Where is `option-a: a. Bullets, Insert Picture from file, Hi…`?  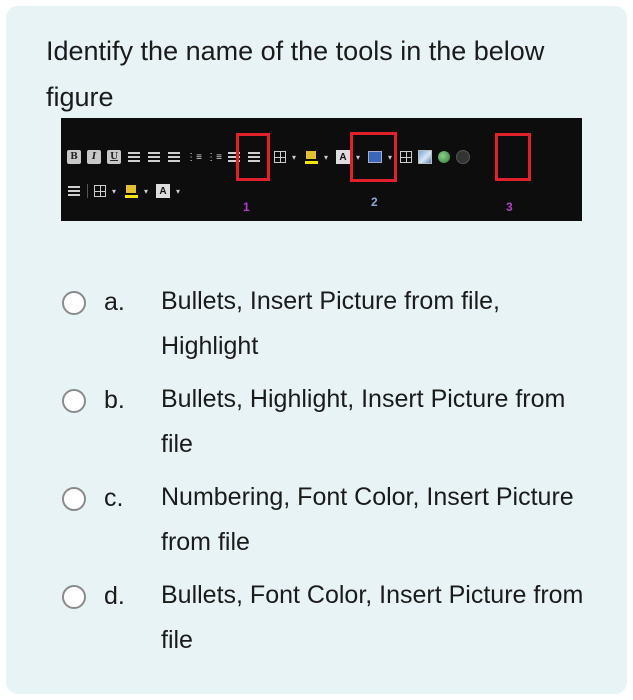
option-a: a. Bullets, Insert Picture from file, Hi… is located at coordinates (332, 330).